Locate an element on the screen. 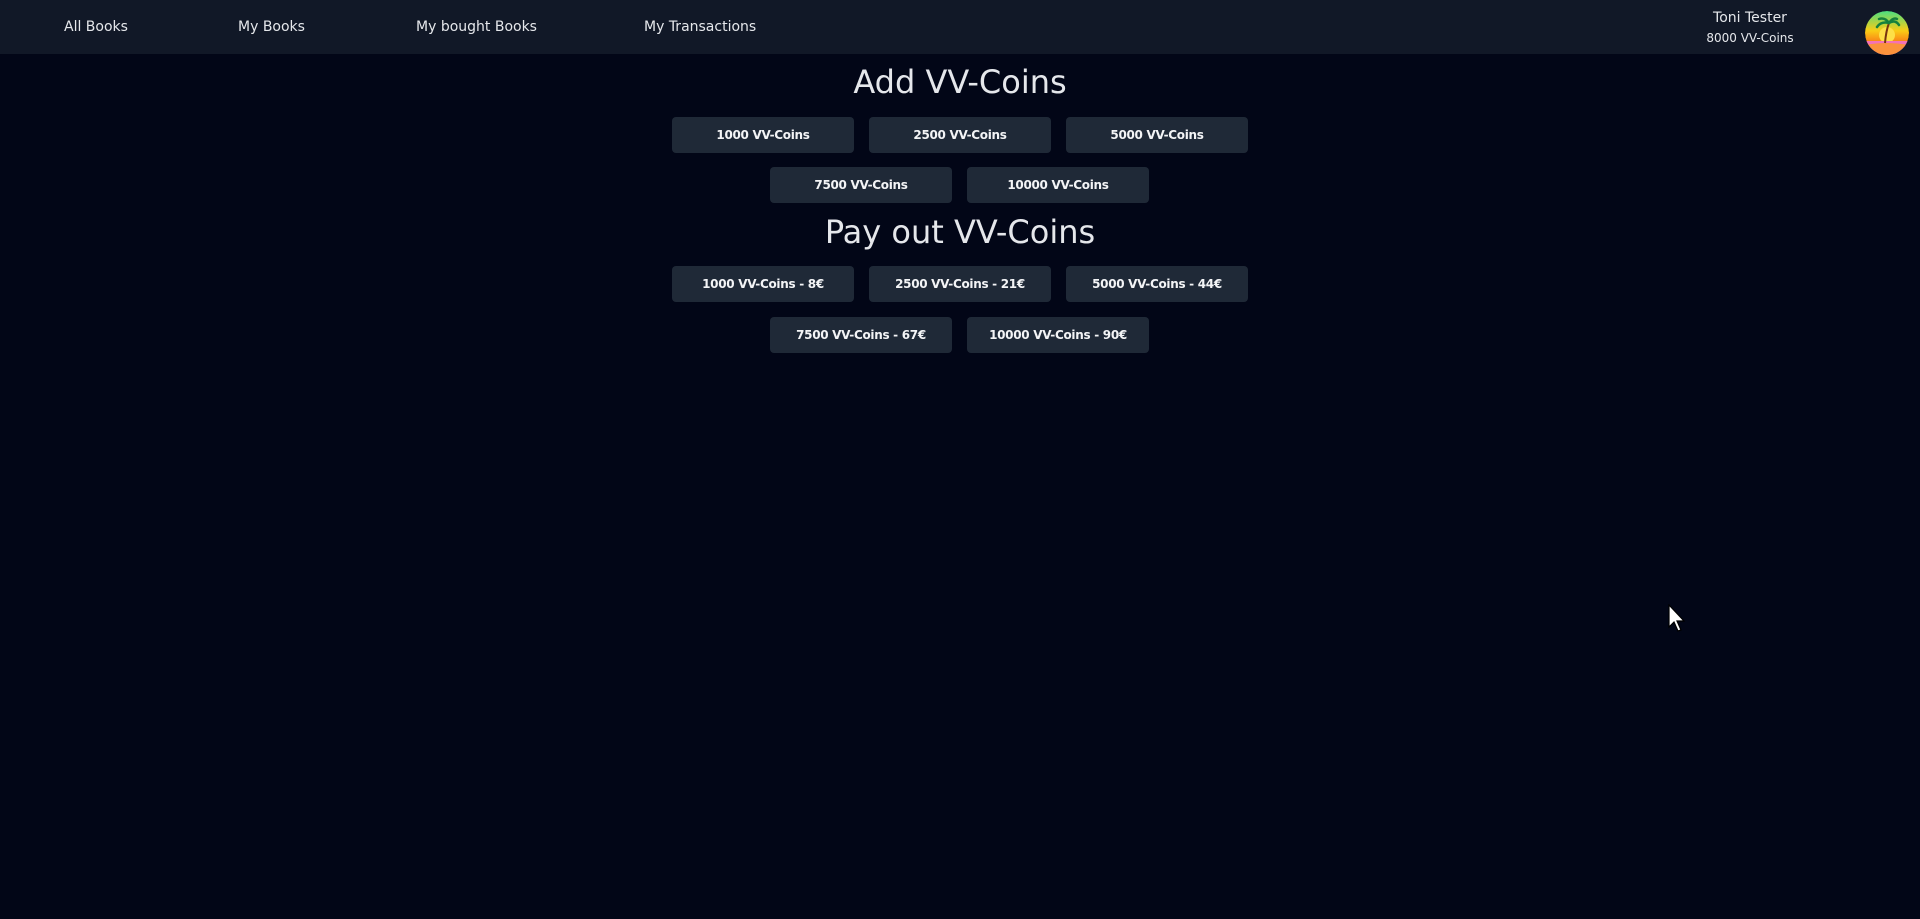 The width and height of the screenshot is (1920, 919). payout-coins-title: Pay out VV-Coins is located at coordinates (960, 232).